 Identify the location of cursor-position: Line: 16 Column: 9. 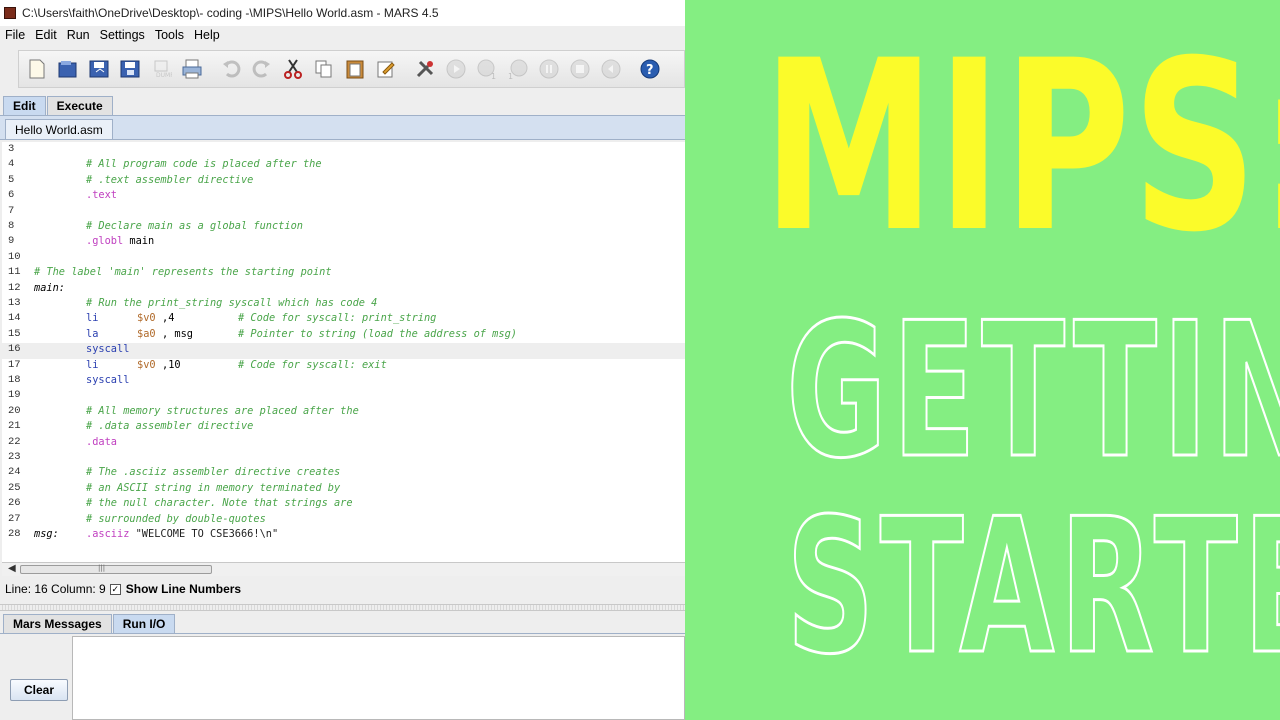
(55, 589).